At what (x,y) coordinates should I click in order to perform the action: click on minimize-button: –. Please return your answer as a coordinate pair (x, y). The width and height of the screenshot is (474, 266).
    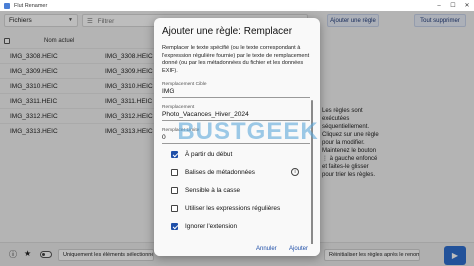
    Looking at the image, I should click on (439, 5).